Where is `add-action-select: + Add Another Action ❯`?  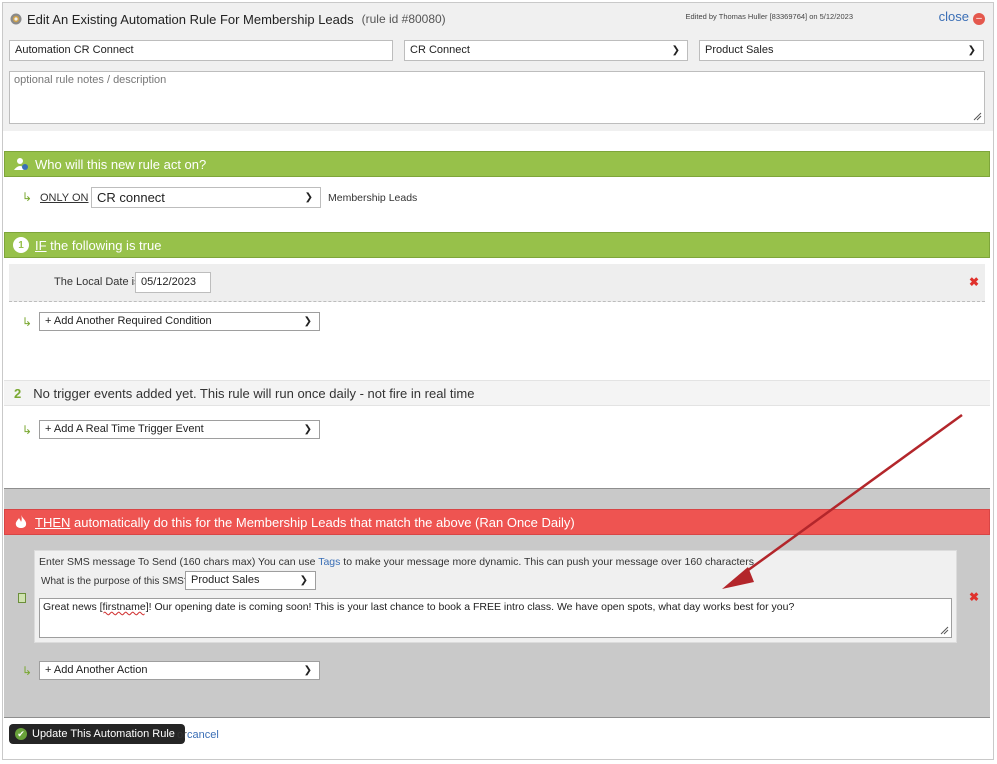 add-action-select: + Add Another Action ❯ is located at coordinates (179, 670).